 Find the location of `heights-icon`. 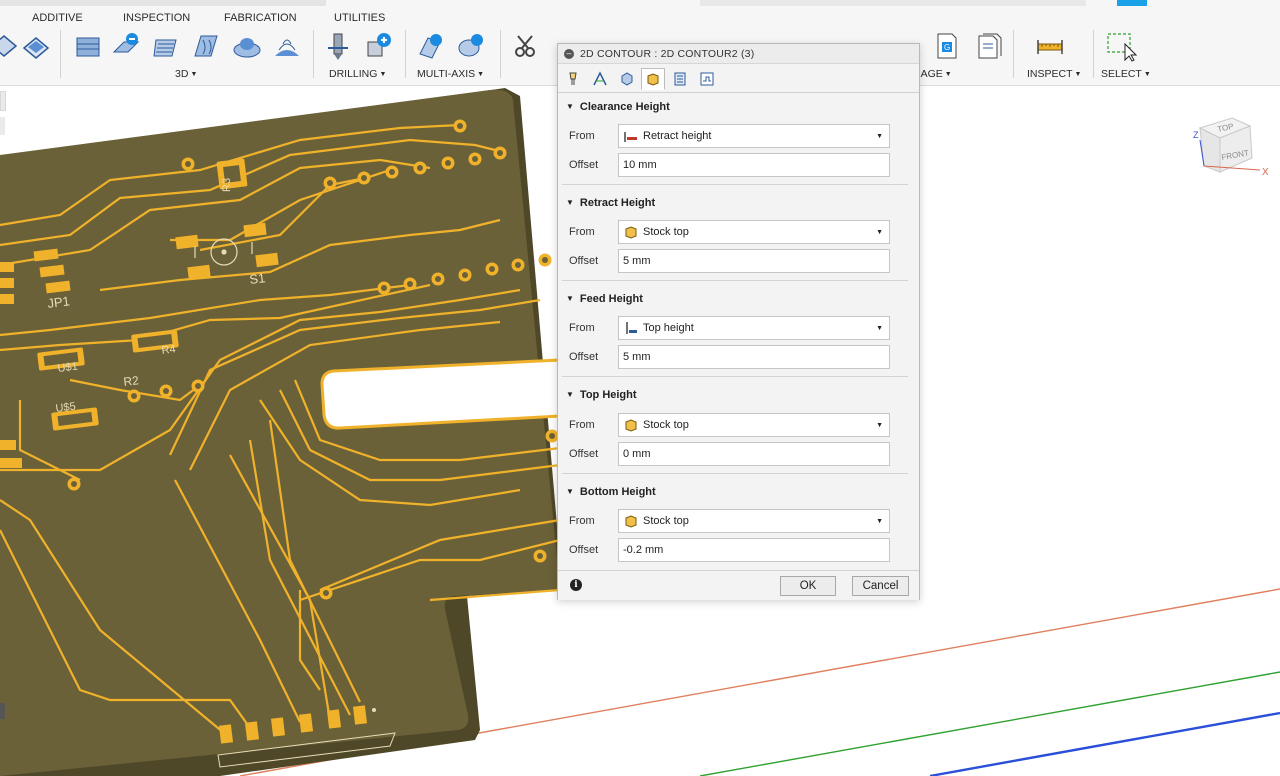

heights-icon is located at coordinates (653, 79).